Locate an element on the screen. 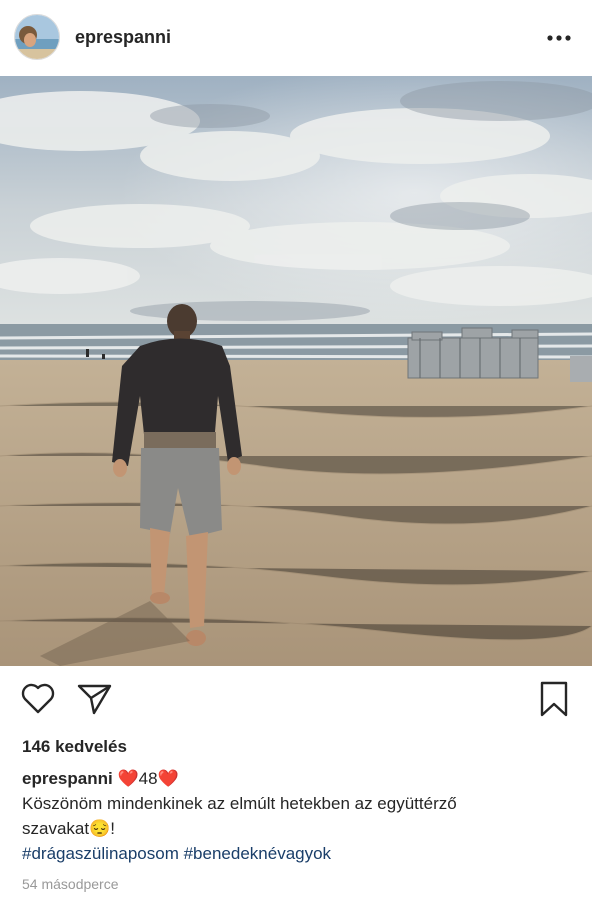 Image resolution: width=592 pixels, height=900 pixels. heart-outline-icon is located at coordinates (38, 698).